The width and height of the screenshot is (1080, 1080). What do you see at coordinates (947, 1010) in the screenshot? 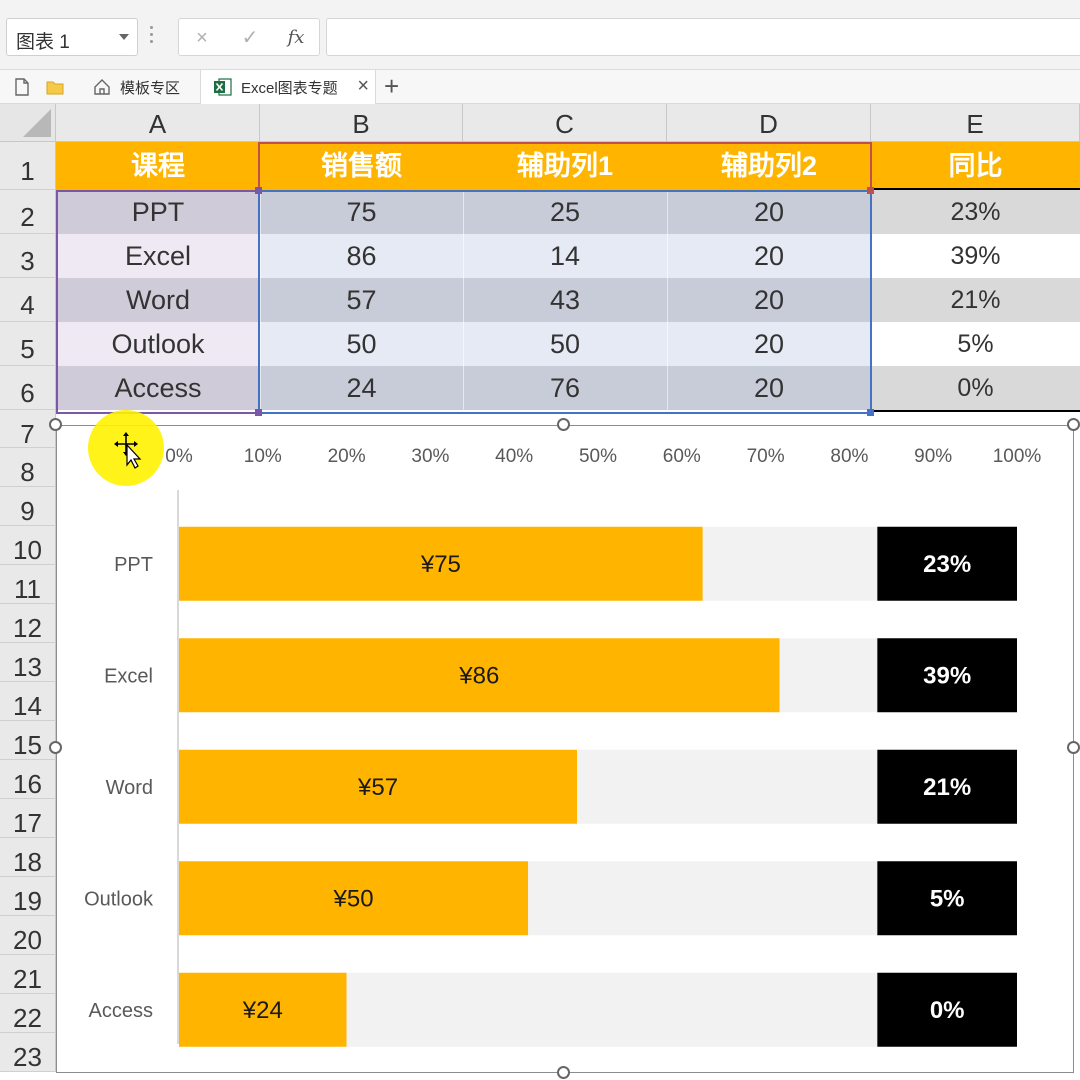
I see `data-label: 0%` at bounding box center [947, 1010].